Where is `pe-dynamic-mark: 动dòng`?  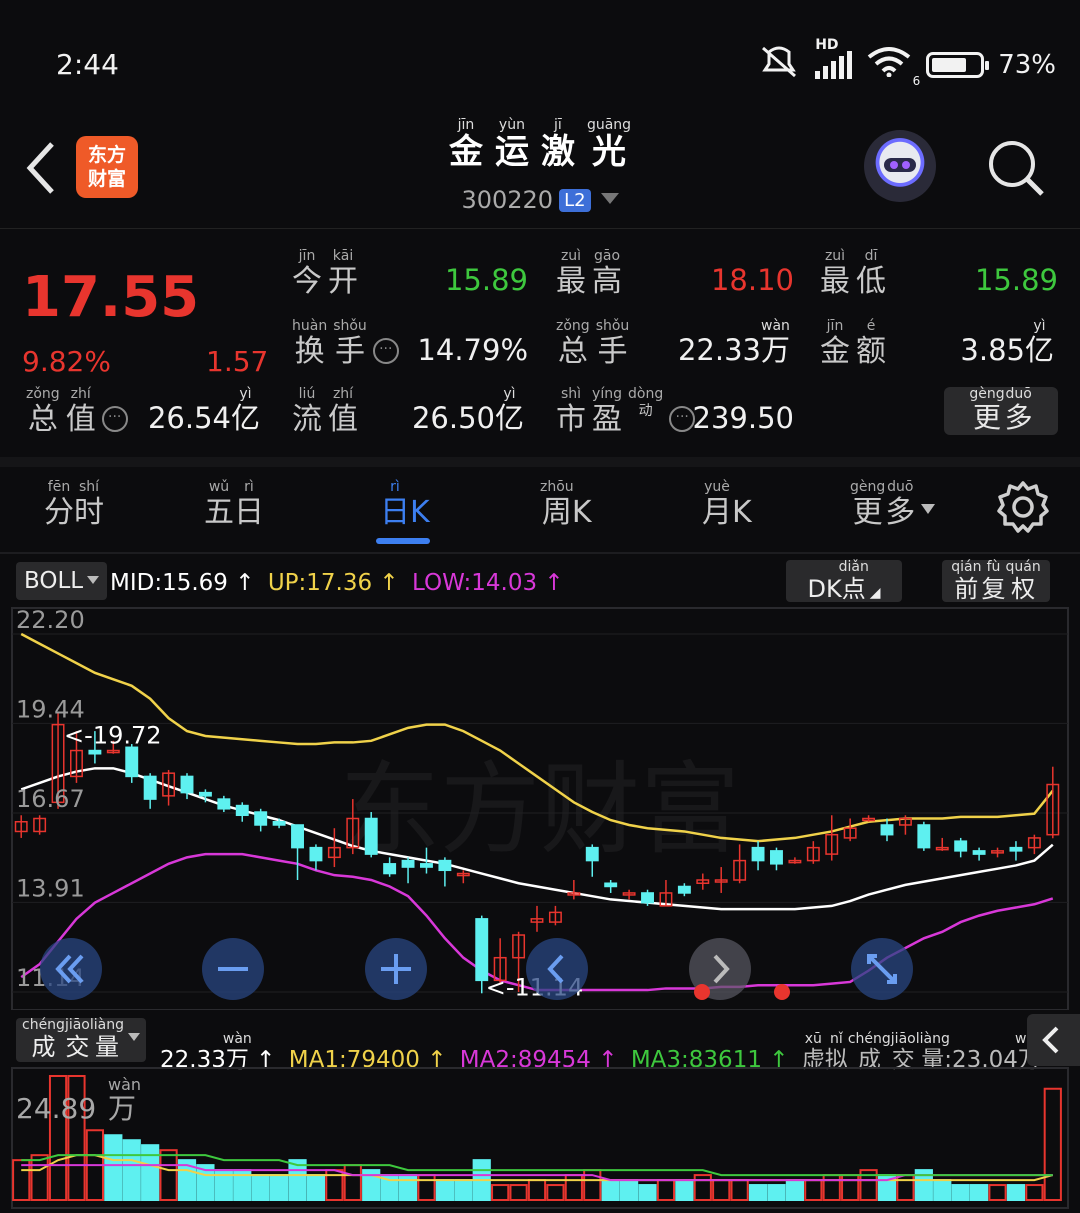 pe-dynamic-mark: 动dòng is located at coordinates (648, 402).